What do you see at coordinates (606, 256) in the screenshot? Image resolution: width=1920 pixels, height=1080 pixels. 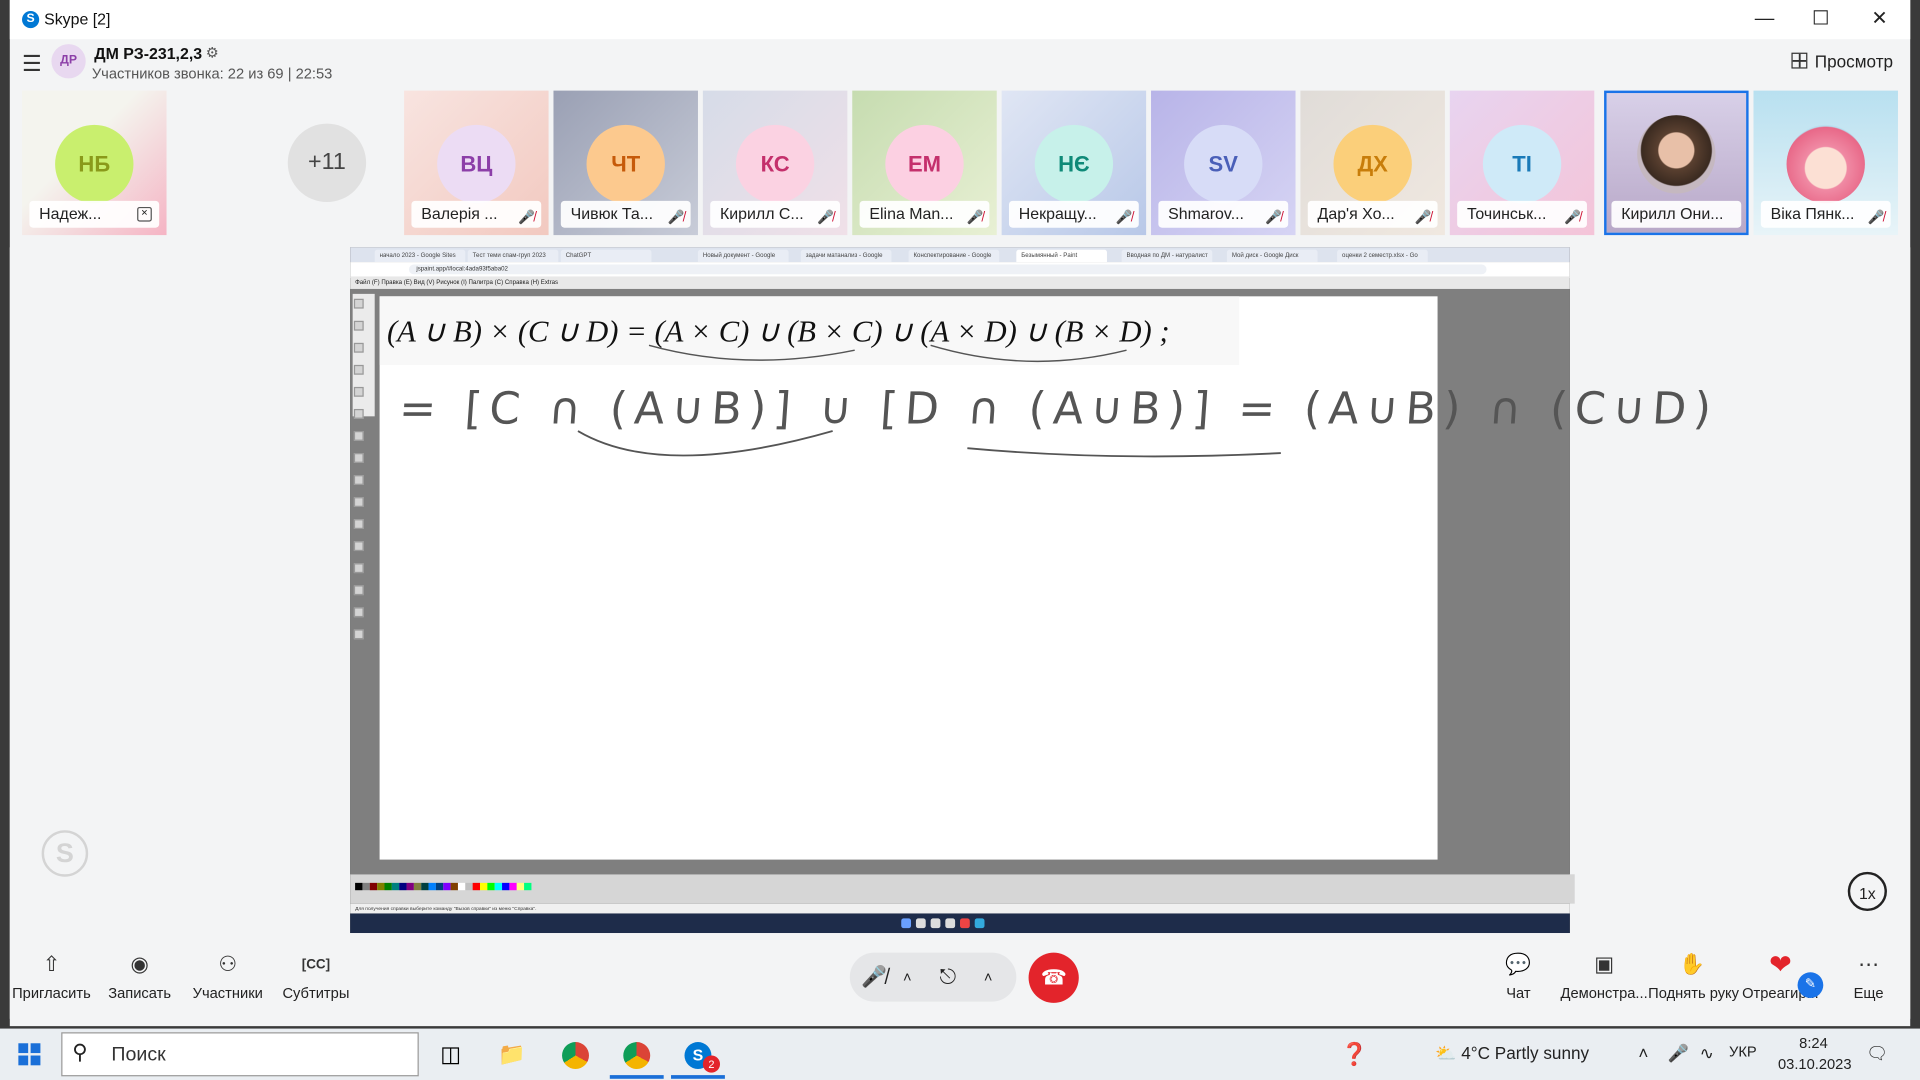 I see `browser-tab: ChatGPT` at bounding box center [606, 256].